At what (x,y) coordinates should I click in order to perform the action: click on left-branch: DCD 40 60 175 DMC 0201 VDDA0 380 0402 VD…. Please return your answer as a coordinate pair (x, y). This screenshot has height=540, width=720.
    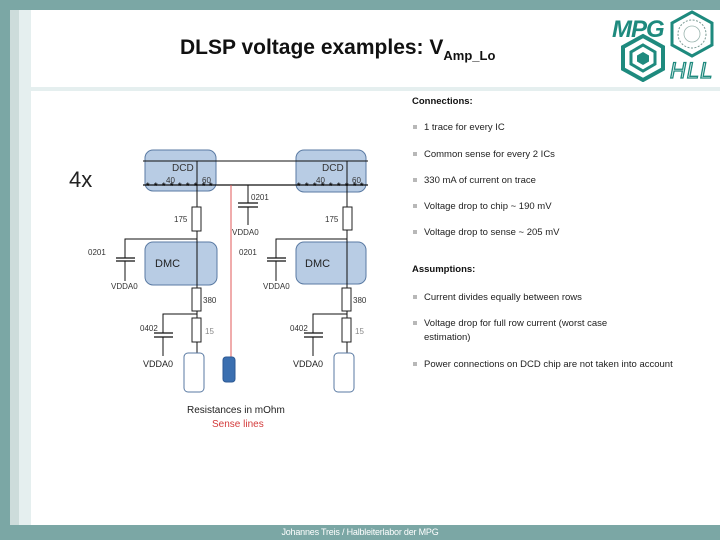
    Looking at the image, I should click on (153, 271).